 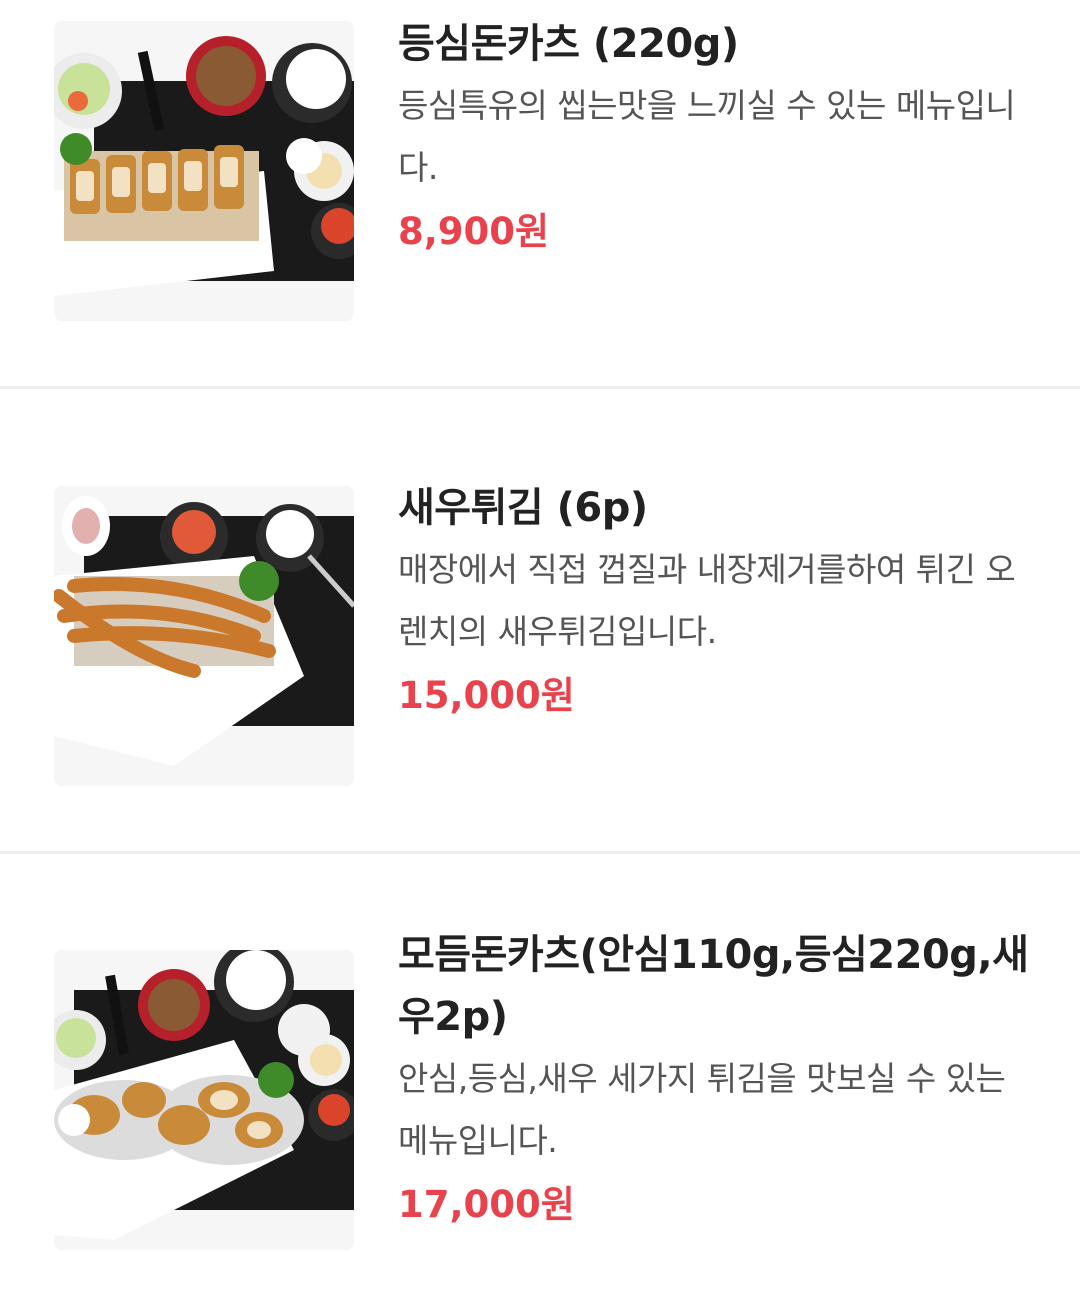 I want to click on assorted-cutlet-set-image, so click(x=204, y=1100).